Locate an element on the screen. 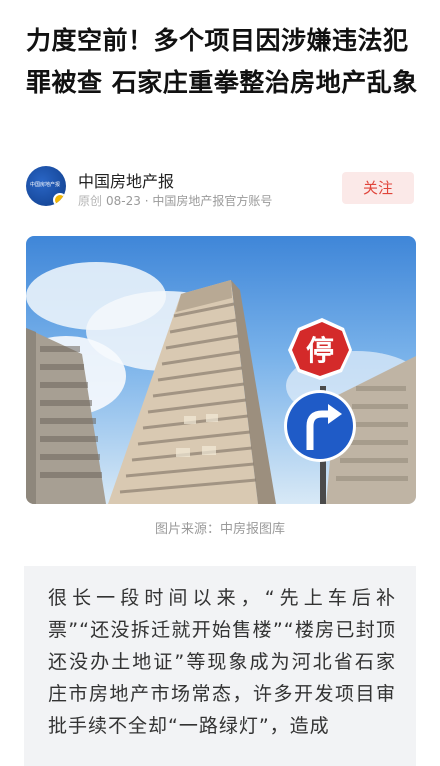 The height and width of the screenshot is (766, 440). author-name: 中国房地产报 is located at coordinates (126, 180).